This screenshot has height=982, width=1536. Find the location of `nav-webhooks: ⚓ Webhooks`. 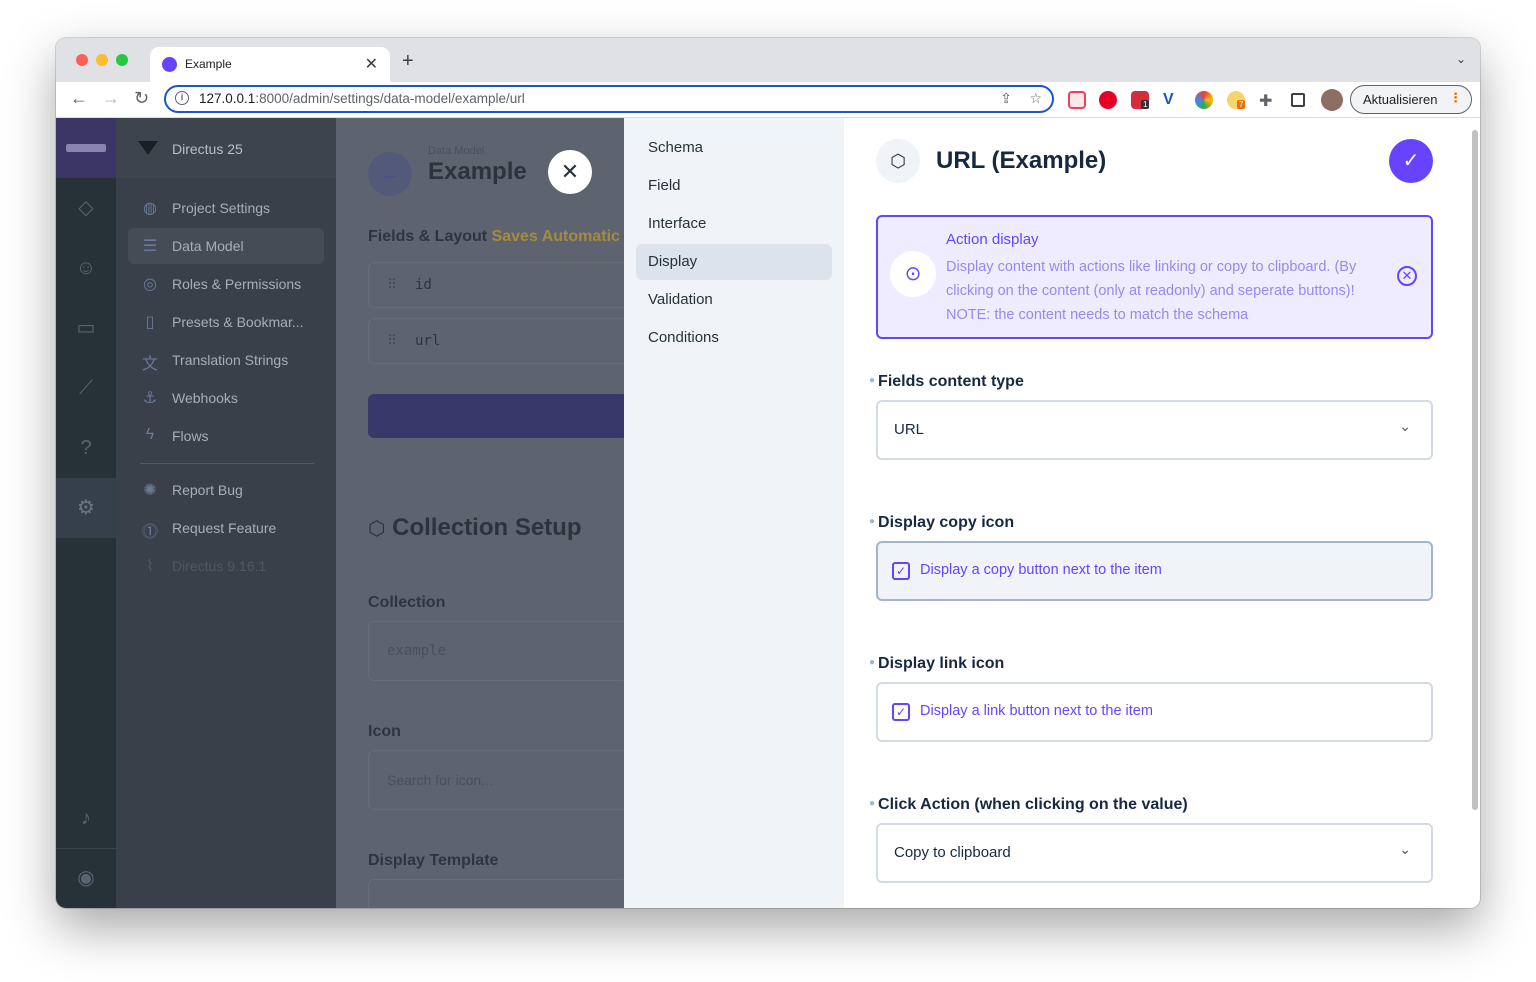

nav-webhooks: ⚓ Webhooks is located at coordinates (226, 398).